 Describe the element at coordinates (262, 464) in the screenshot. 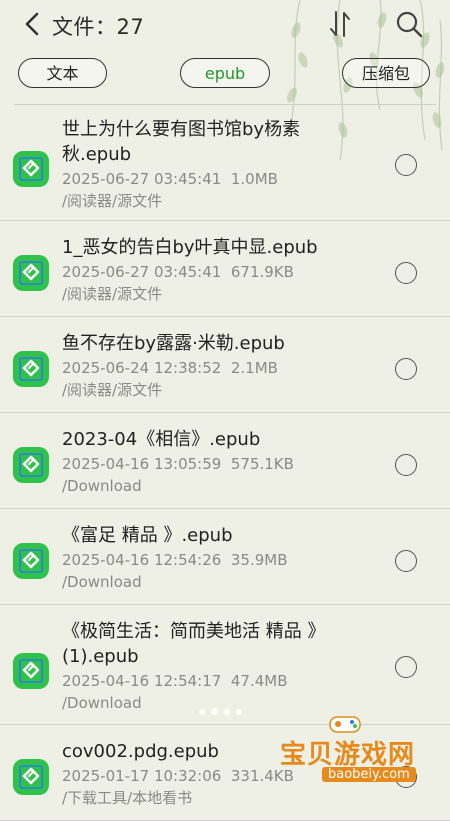

I see `file-size: 575.1KB` at that location.